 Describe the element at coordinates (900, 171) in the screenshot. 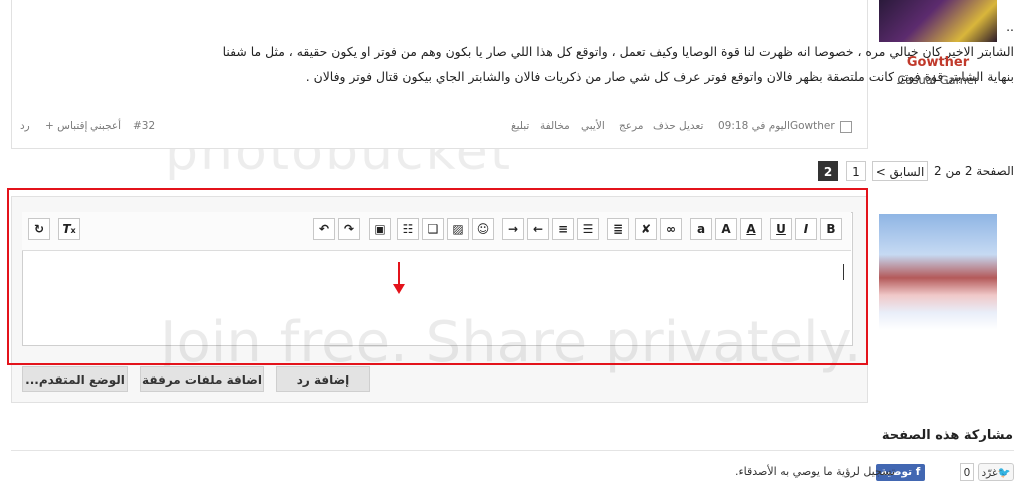

I see `prev-page-button: < السابق` at that location.